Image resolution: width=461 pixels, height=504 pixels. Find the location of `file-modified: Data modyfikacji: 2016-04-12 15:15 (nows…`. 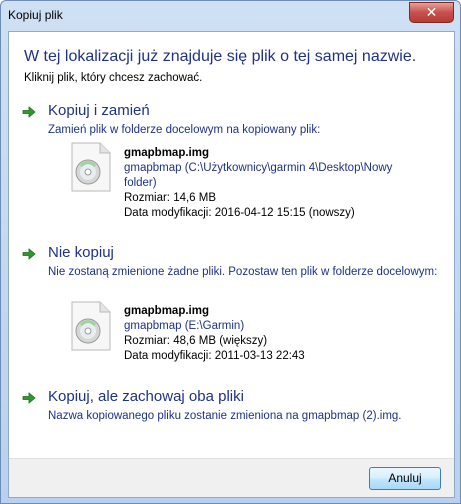

file-modified: Data modyfikacji: 2016-04-12 15:15 (nows… is located at coordinates (239, 213).